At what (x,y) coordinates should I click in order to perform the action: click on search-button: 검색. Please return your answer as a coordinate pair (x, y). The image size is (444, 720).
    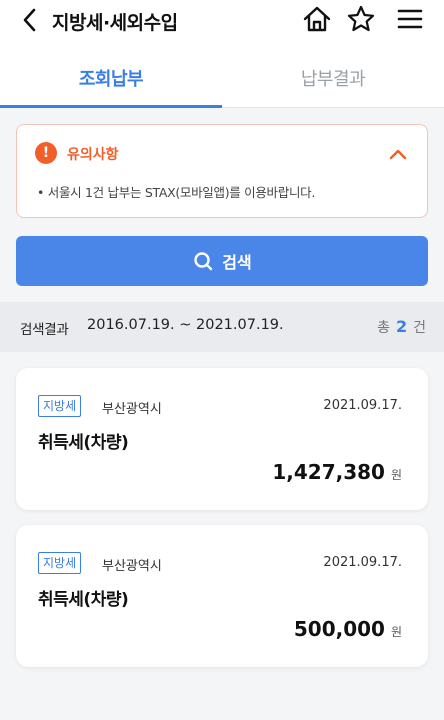
    Looking at the image, I should click on (222, 261).